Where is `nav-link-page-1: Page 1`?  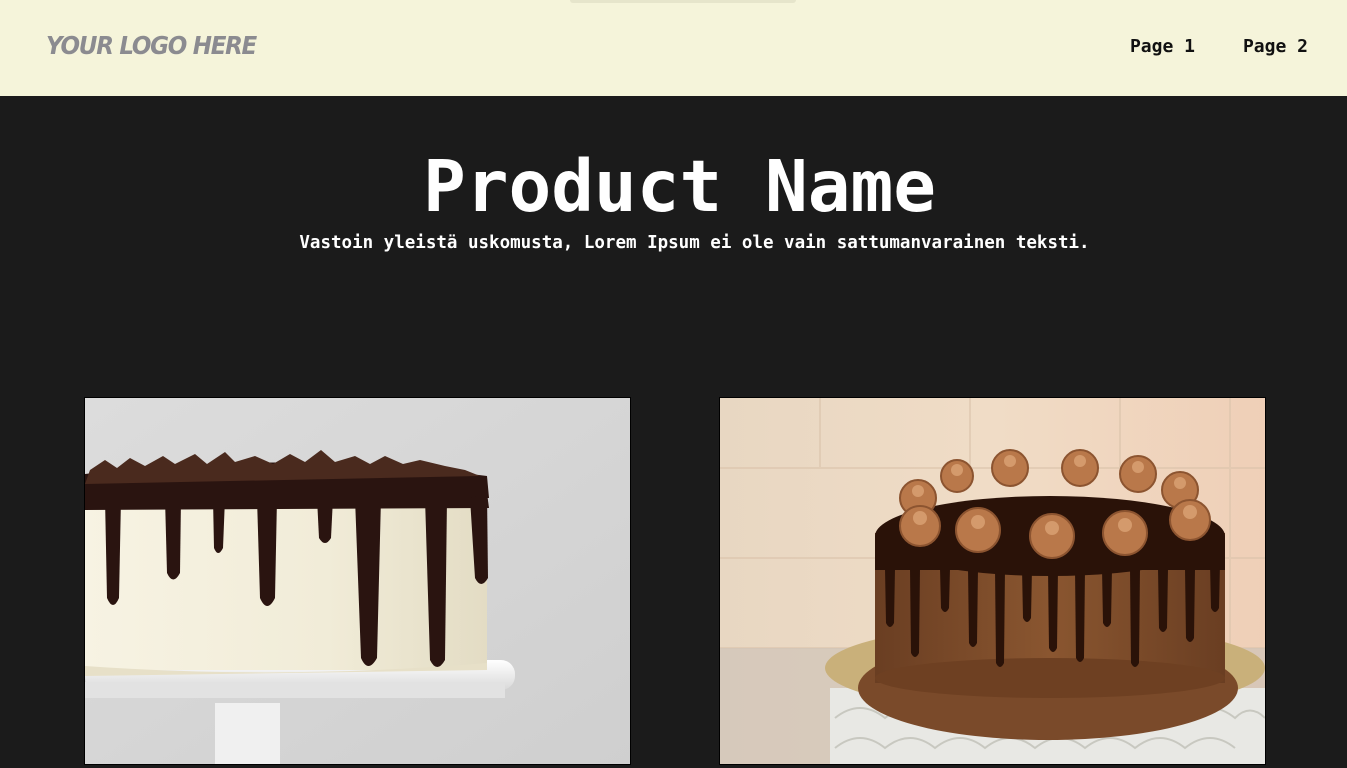
nav-link-page-1: Page 1 is located at coordinates (1162, 46).